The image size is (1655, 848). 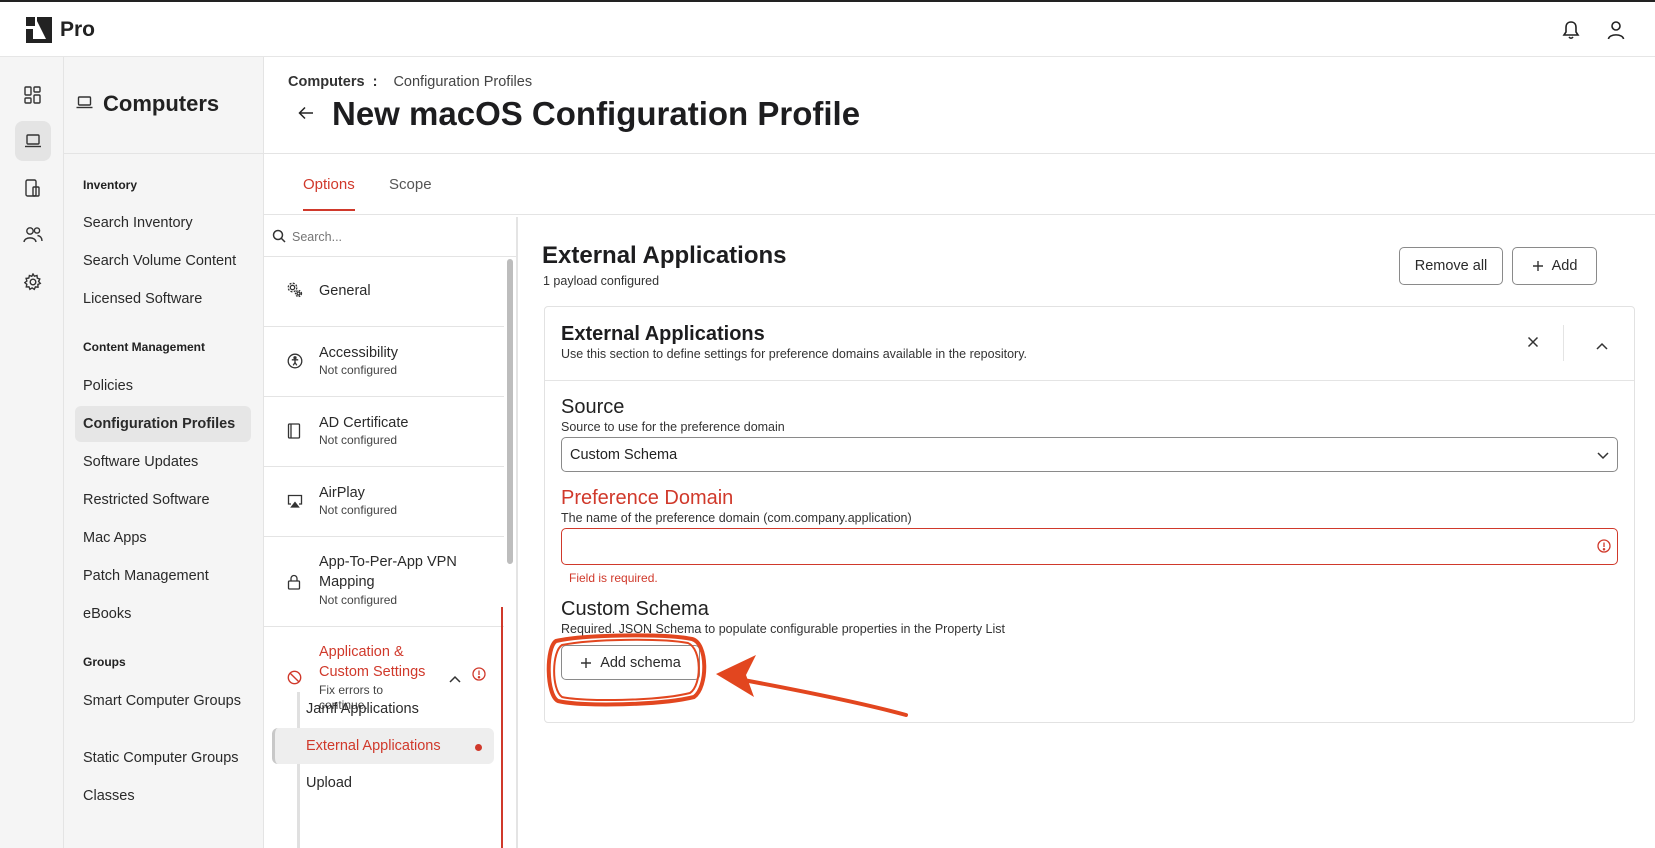 I want to click on sidebar-item-software-updates: Software Updates, so click(x=163, y=462).